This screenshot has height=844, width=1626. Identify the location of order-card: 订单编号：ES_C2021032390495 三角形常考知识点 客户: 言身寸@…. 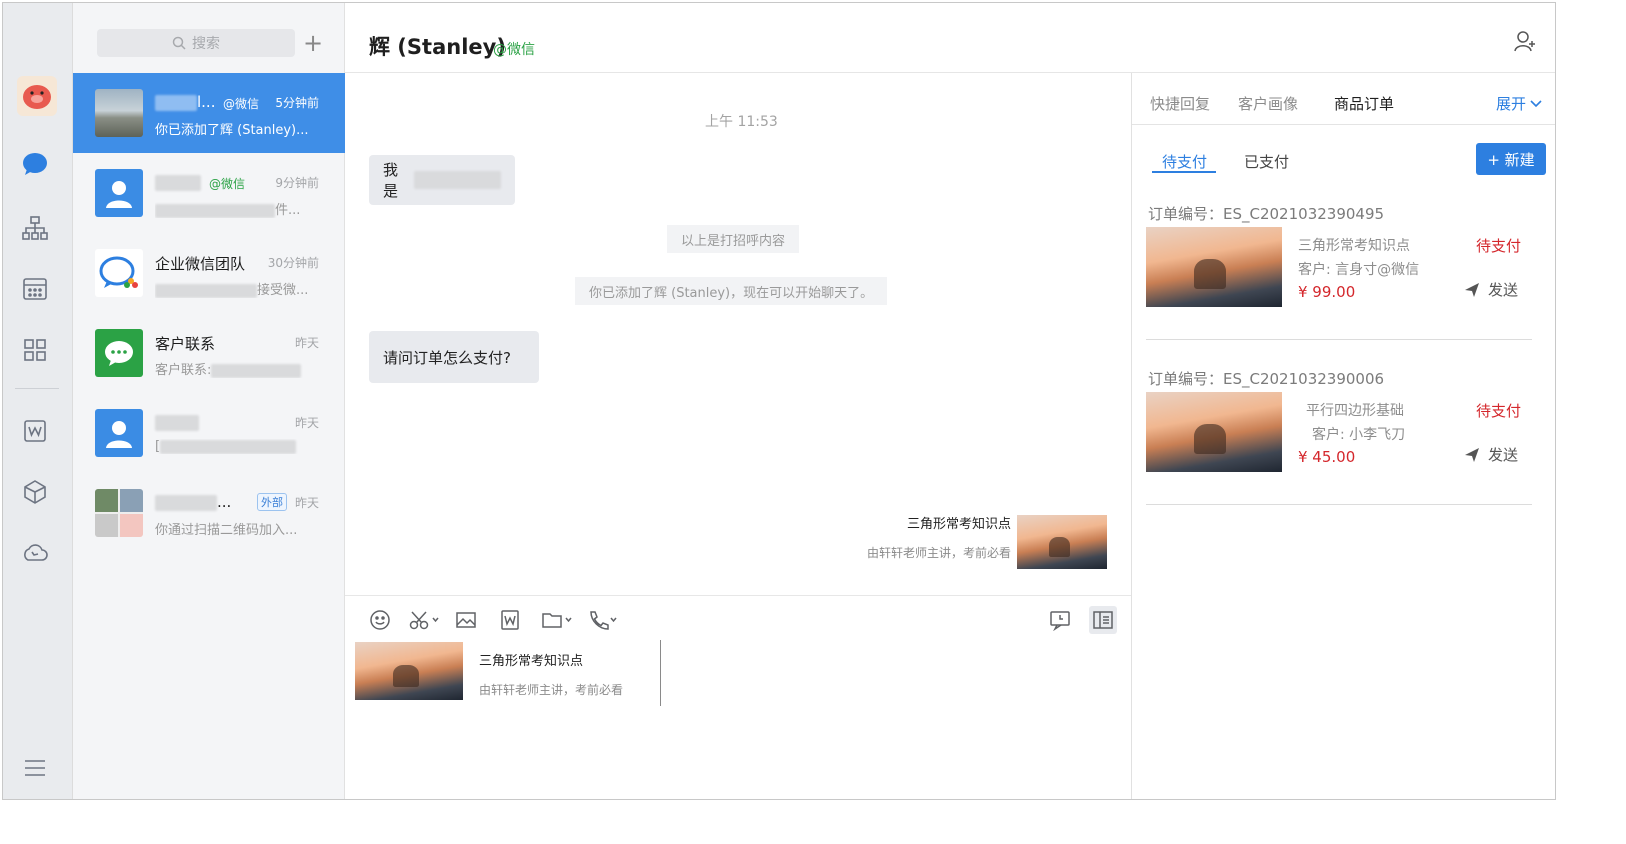
(1341, 283).